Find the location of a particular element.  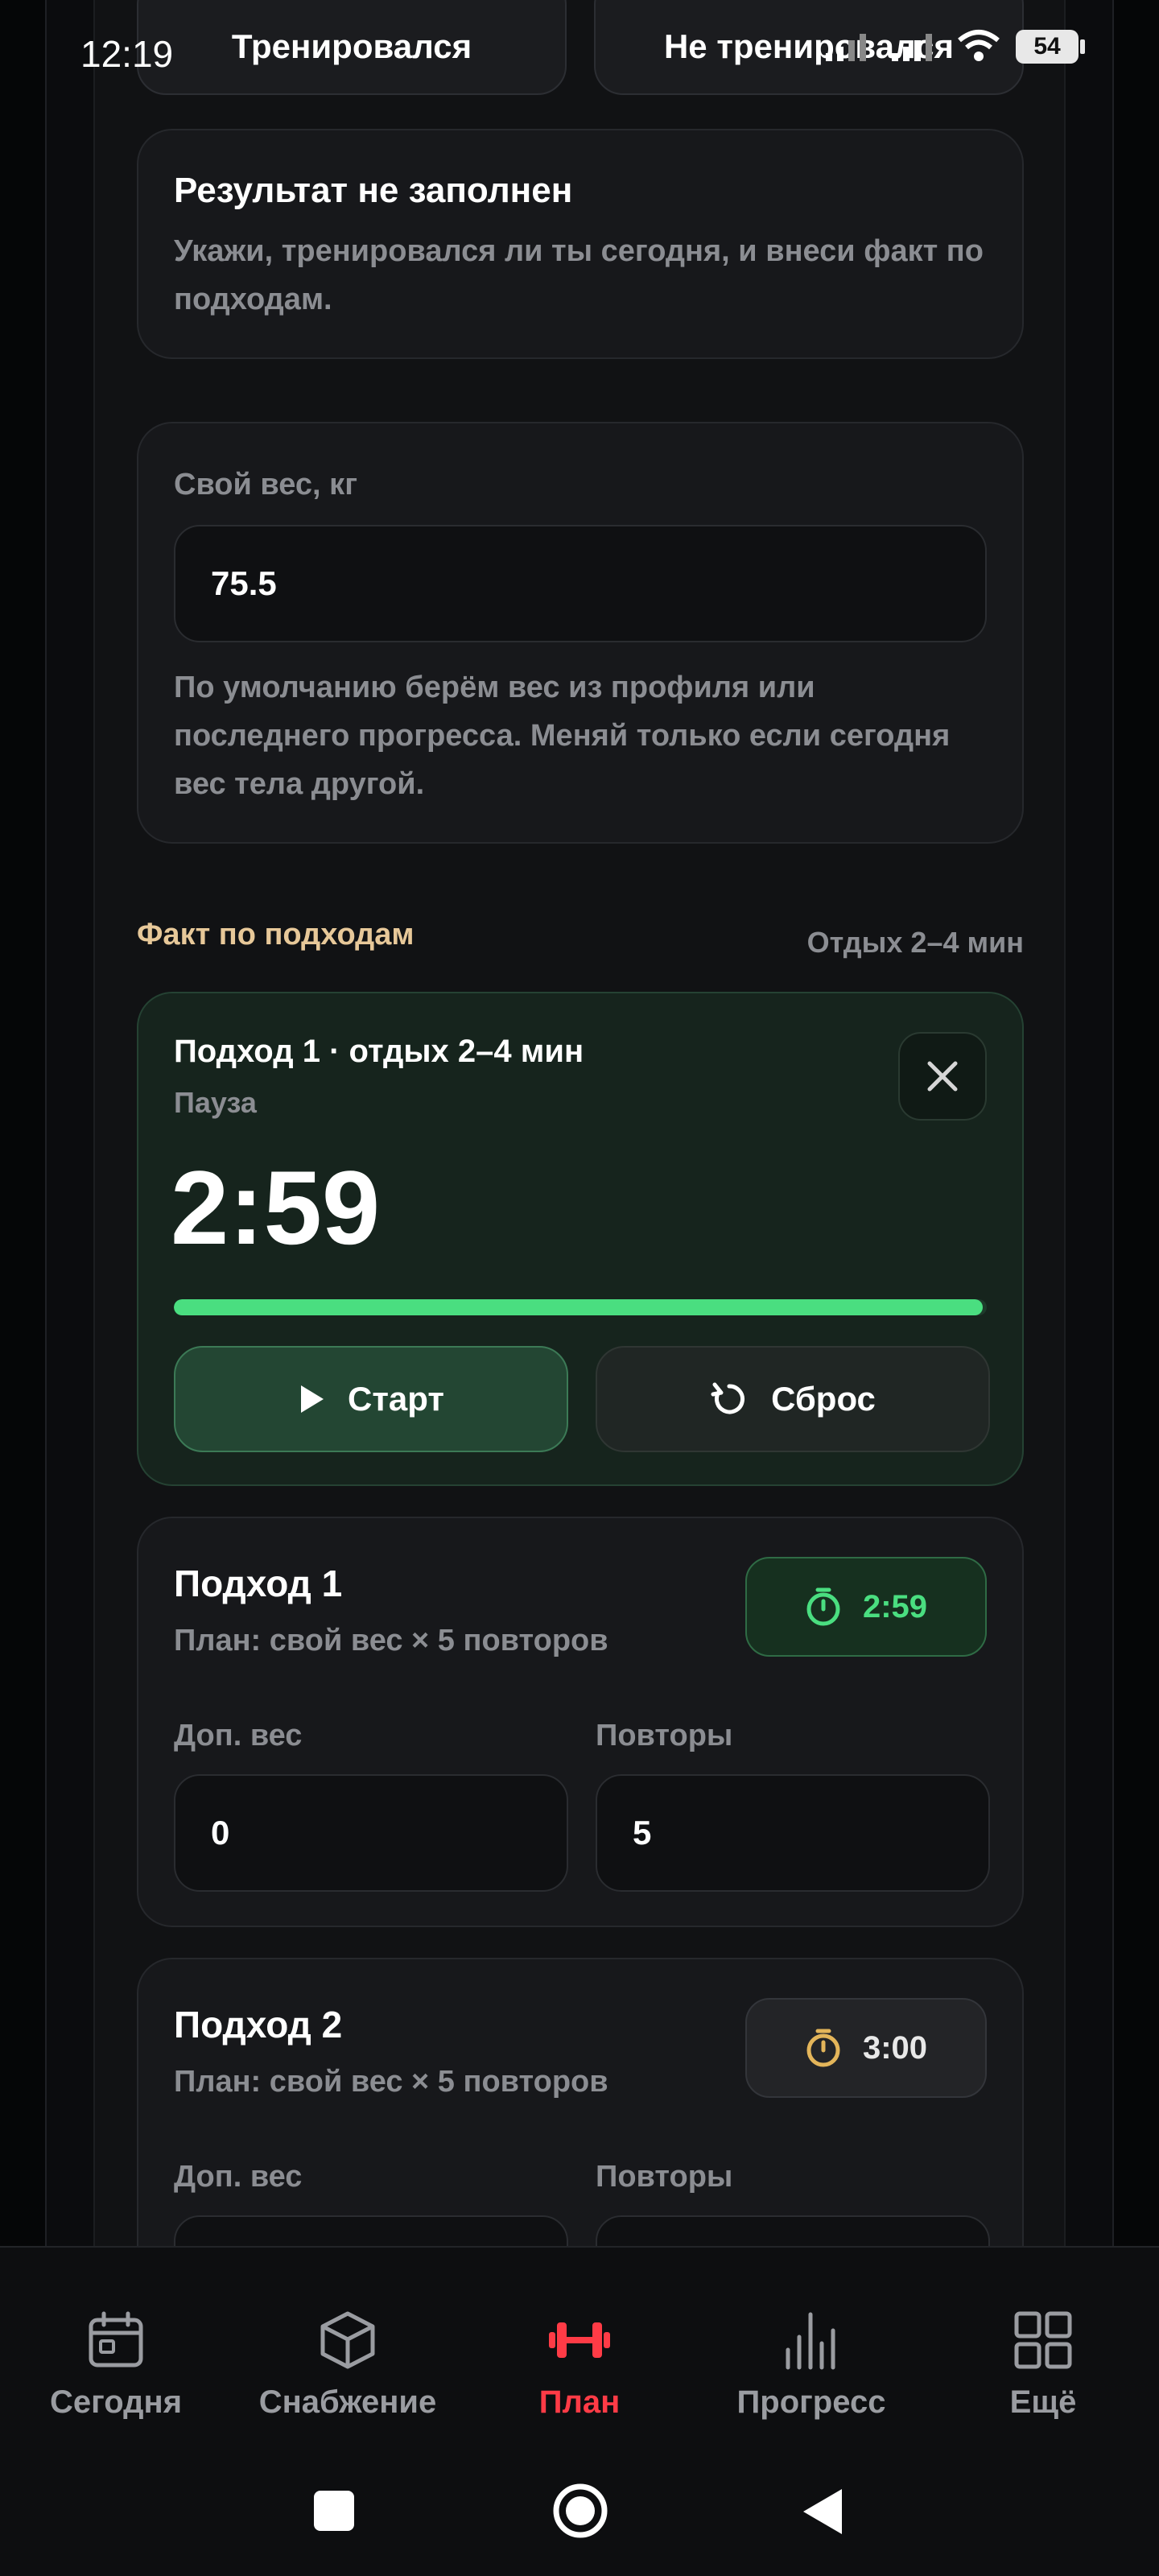

bar-chart-icon is located at coordinates (810, 2341).